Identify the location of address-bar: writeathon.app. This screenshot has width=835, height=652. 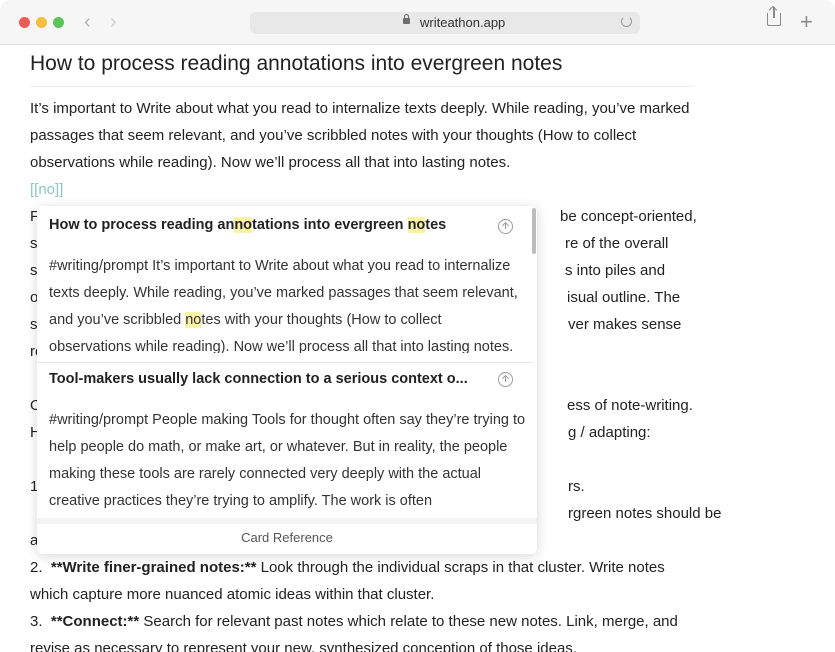
(445, 23).